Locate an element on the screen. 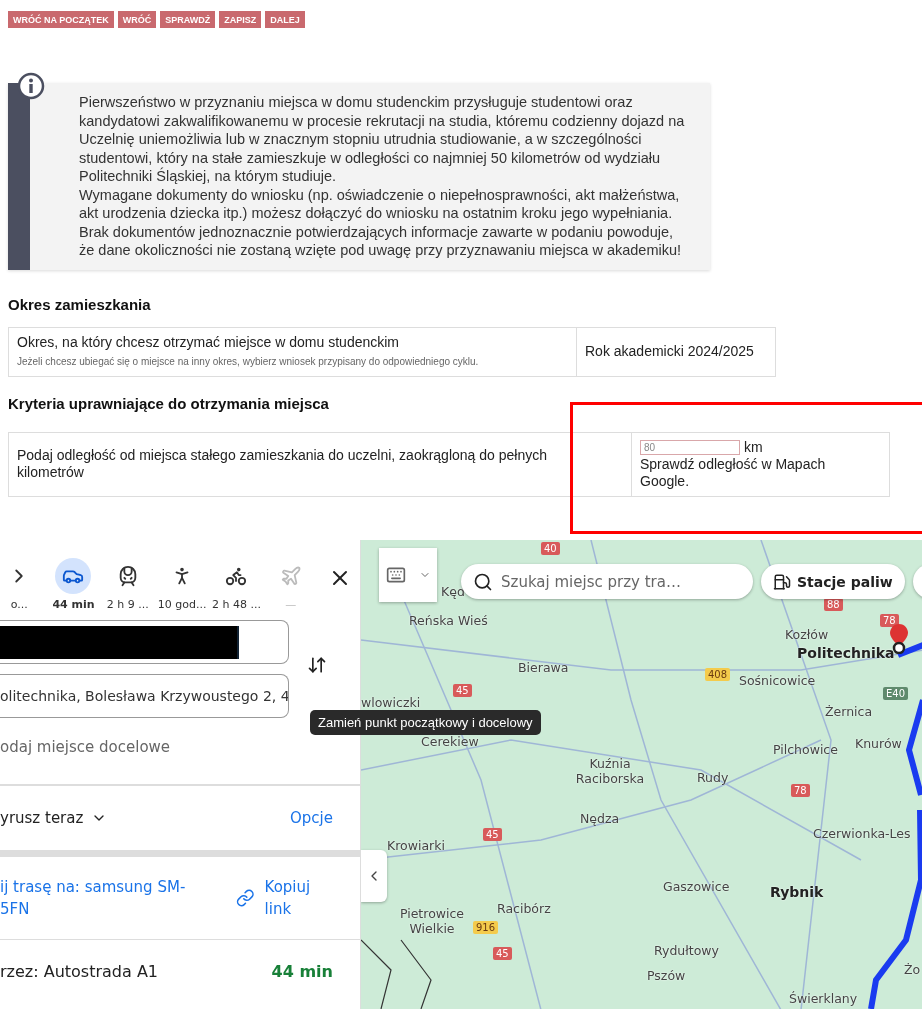 This screenshot has width=922, height=1009. destination-field: olitechnika, Bolesława Krzywoustego 2, 4 is located at coordinates (144, 696).